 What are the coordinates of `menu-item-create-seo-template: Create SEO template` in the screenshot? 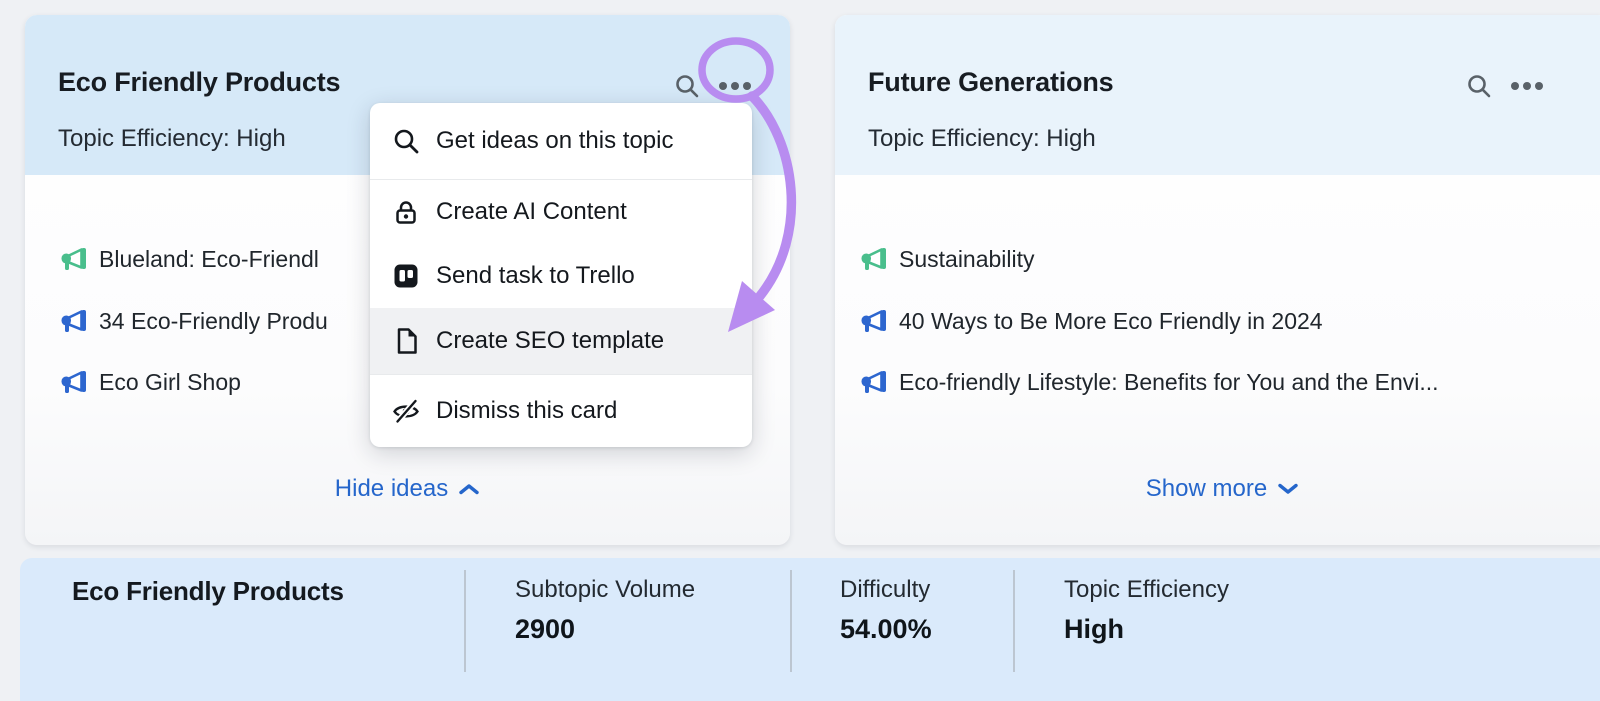 It's located at (561, 341).